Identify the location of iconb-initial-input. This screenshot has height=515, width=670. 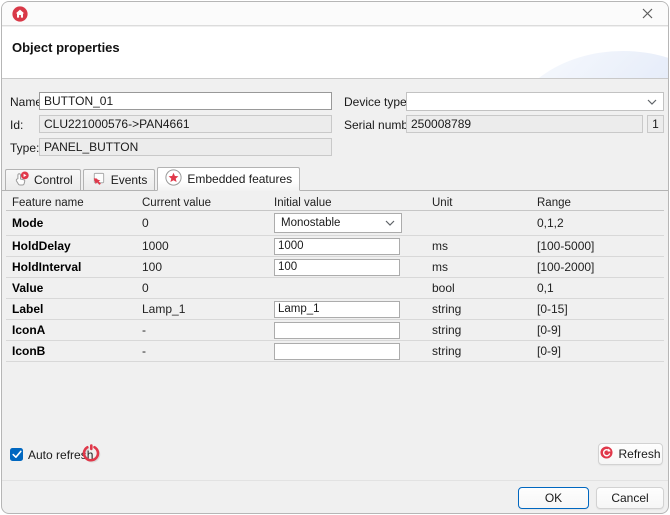
(337, 351).